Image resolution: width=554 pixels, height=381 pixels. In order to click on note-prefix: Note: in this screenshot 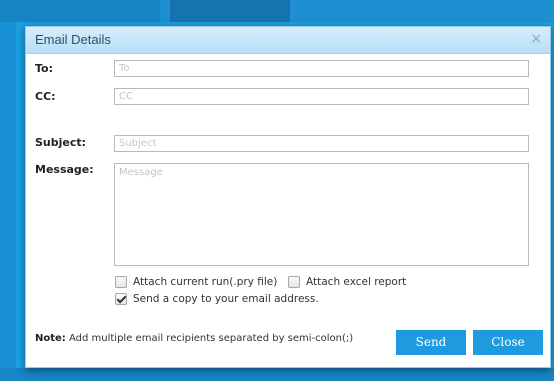, I will do `click(50, 338)`.